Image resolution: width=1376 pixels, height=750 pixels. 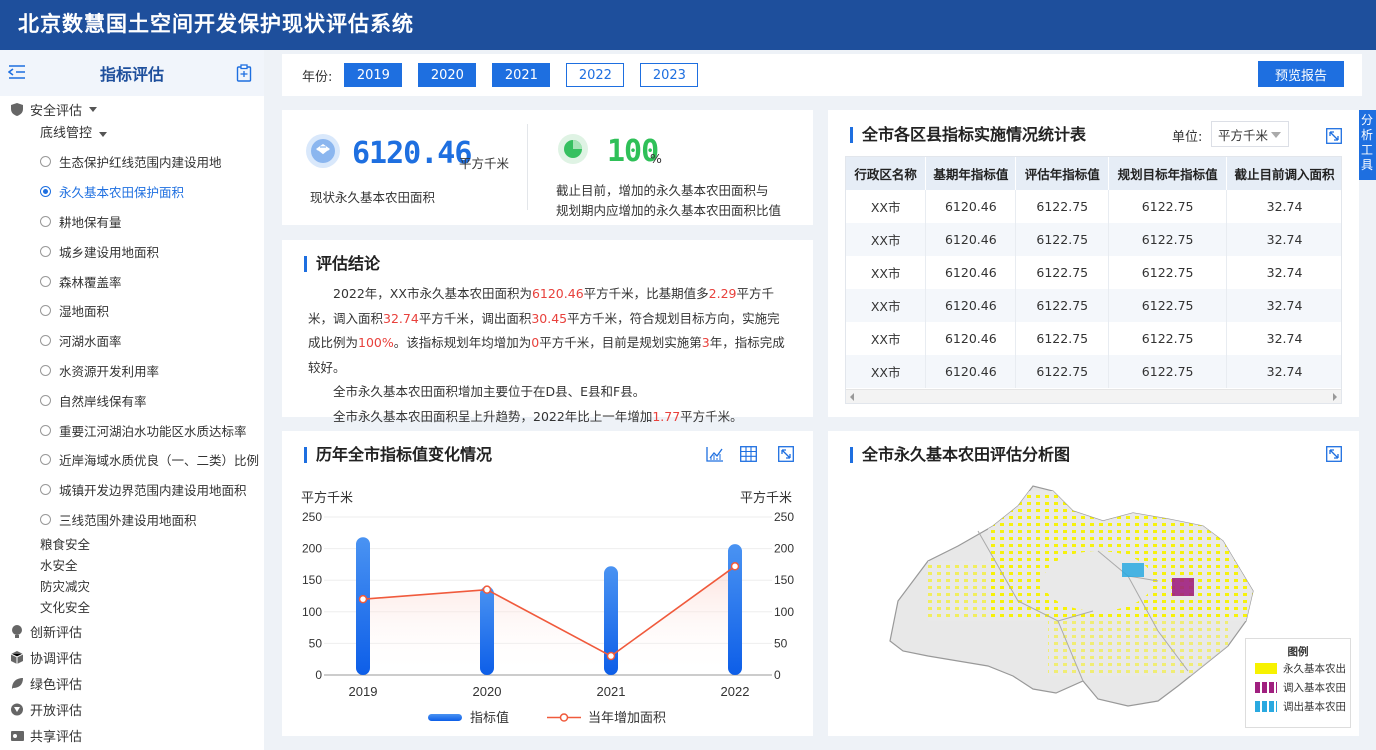 What do you see at coordinates (662, 190) in the screenshot?
I see `ratio-caption-line1: 截止目前，增加的永久基本农田面积与` at bounding box center [662, 190].